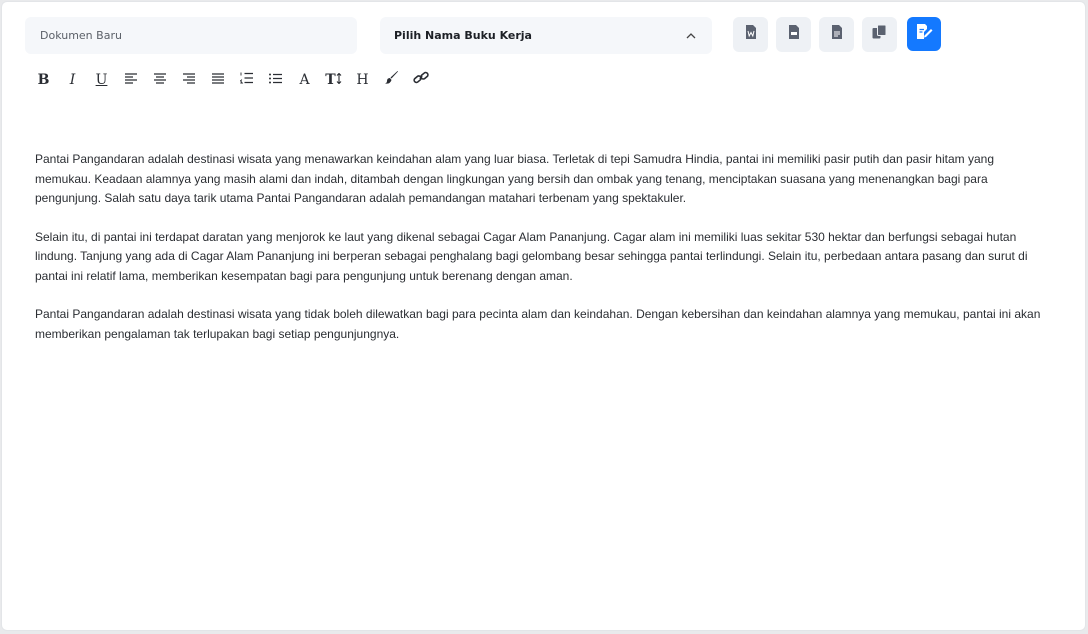 This screenshot has height=634, width=1088. I want to click on ordered-list-icon, so click(246, 80).